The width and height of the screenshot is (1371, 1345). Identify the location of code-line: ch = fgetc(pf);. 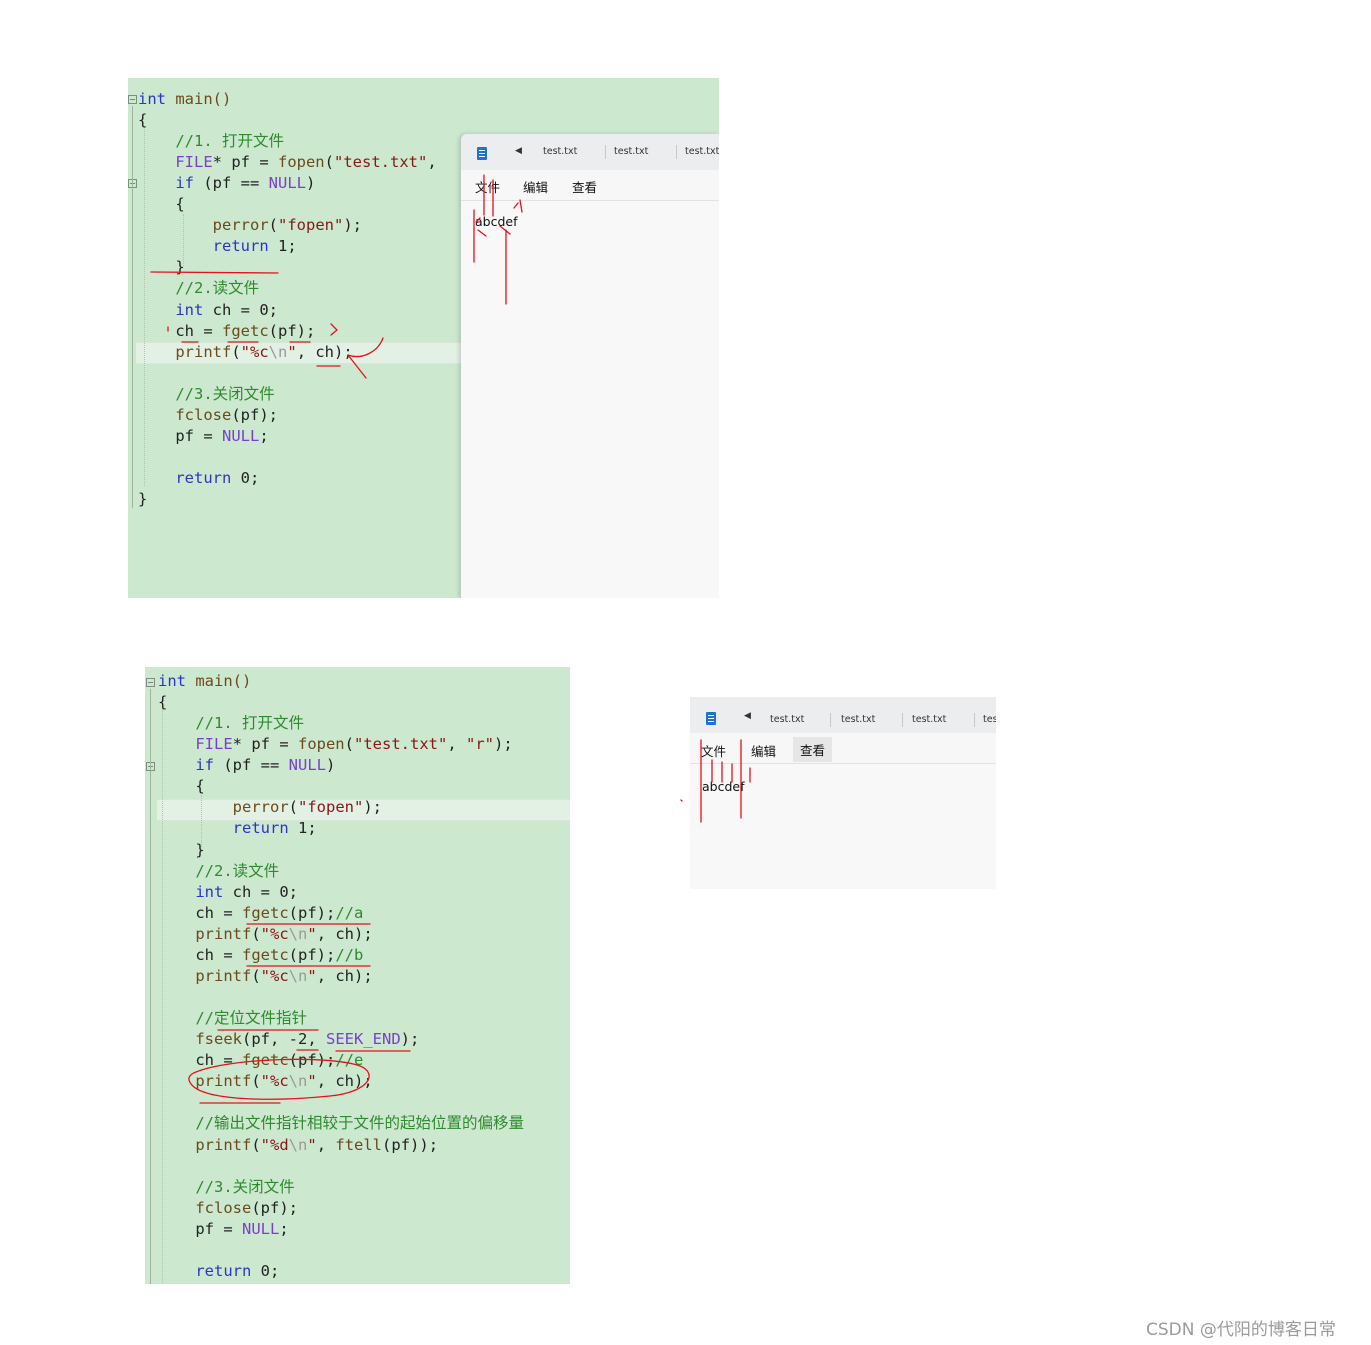
(226, 331).